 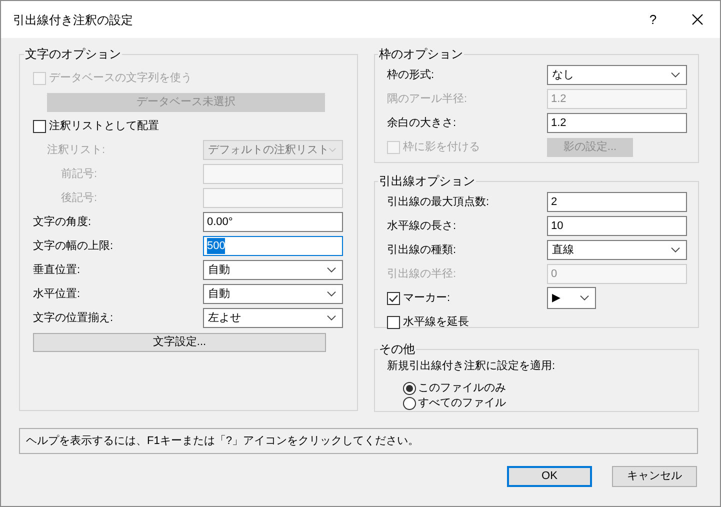 What do you see at coordinates (653, 19) in the screenshot?
I see `help-button: ?` at bounding box center [653, 19].